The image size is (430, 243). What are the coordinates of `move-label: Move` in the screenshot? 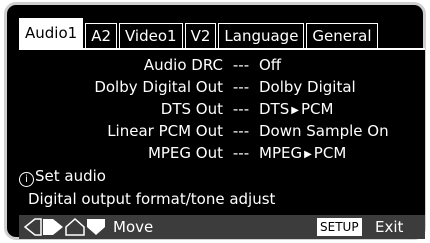 It's located at (133, 227).